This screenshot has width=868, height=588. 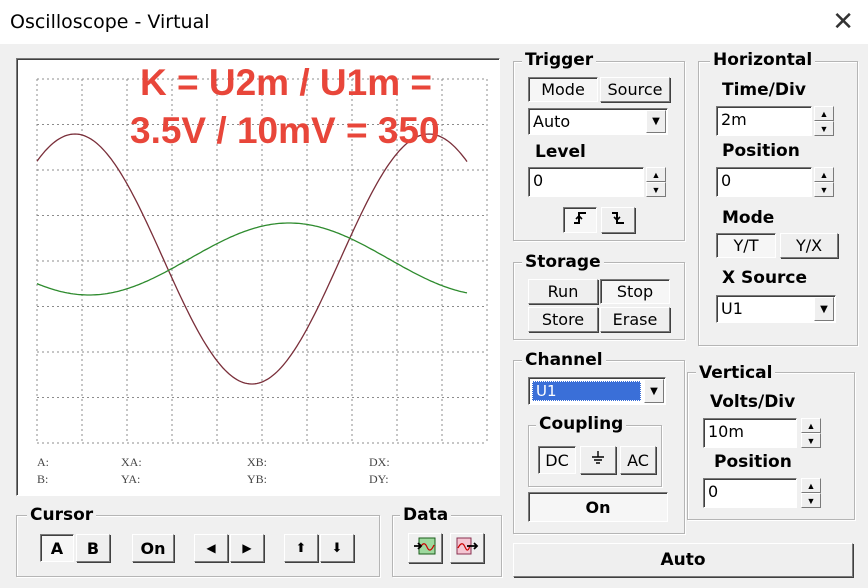 What do you see at coordinates (750, 433) in the screenshot?
I see `volts-div-input: 10m` at bounding box center [750, 433].